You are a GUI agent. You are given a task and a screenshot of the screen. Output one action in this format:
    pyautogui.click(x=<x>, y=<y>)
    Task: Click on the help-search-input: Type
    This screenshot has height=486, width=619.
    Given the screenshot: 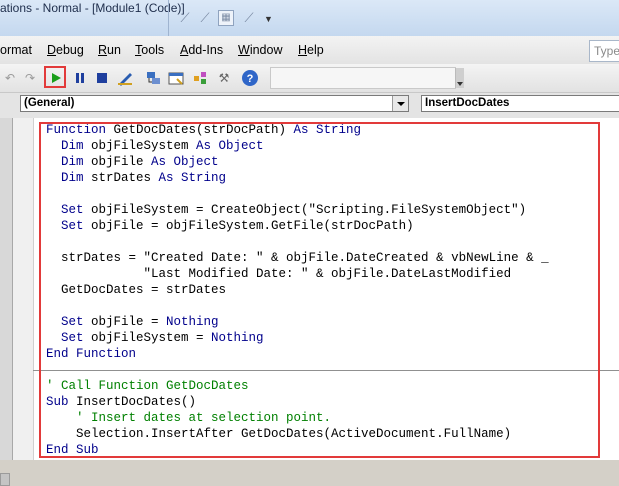 What is the action you would take?
    pyautogui.click(x=604, y=51)
    